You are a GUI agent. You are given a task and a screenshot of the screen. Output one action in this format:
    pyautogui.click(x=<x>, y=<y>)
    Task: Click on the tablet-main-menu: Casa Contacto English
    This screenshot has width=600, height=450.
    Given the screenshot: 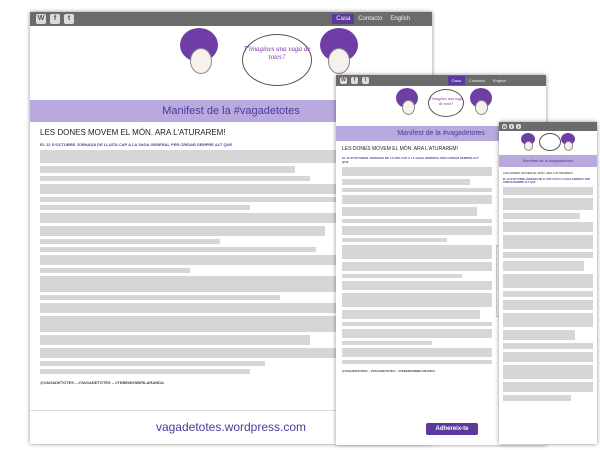 What is the action you would take?
    pyautogui.click(x=478, y=80)
    